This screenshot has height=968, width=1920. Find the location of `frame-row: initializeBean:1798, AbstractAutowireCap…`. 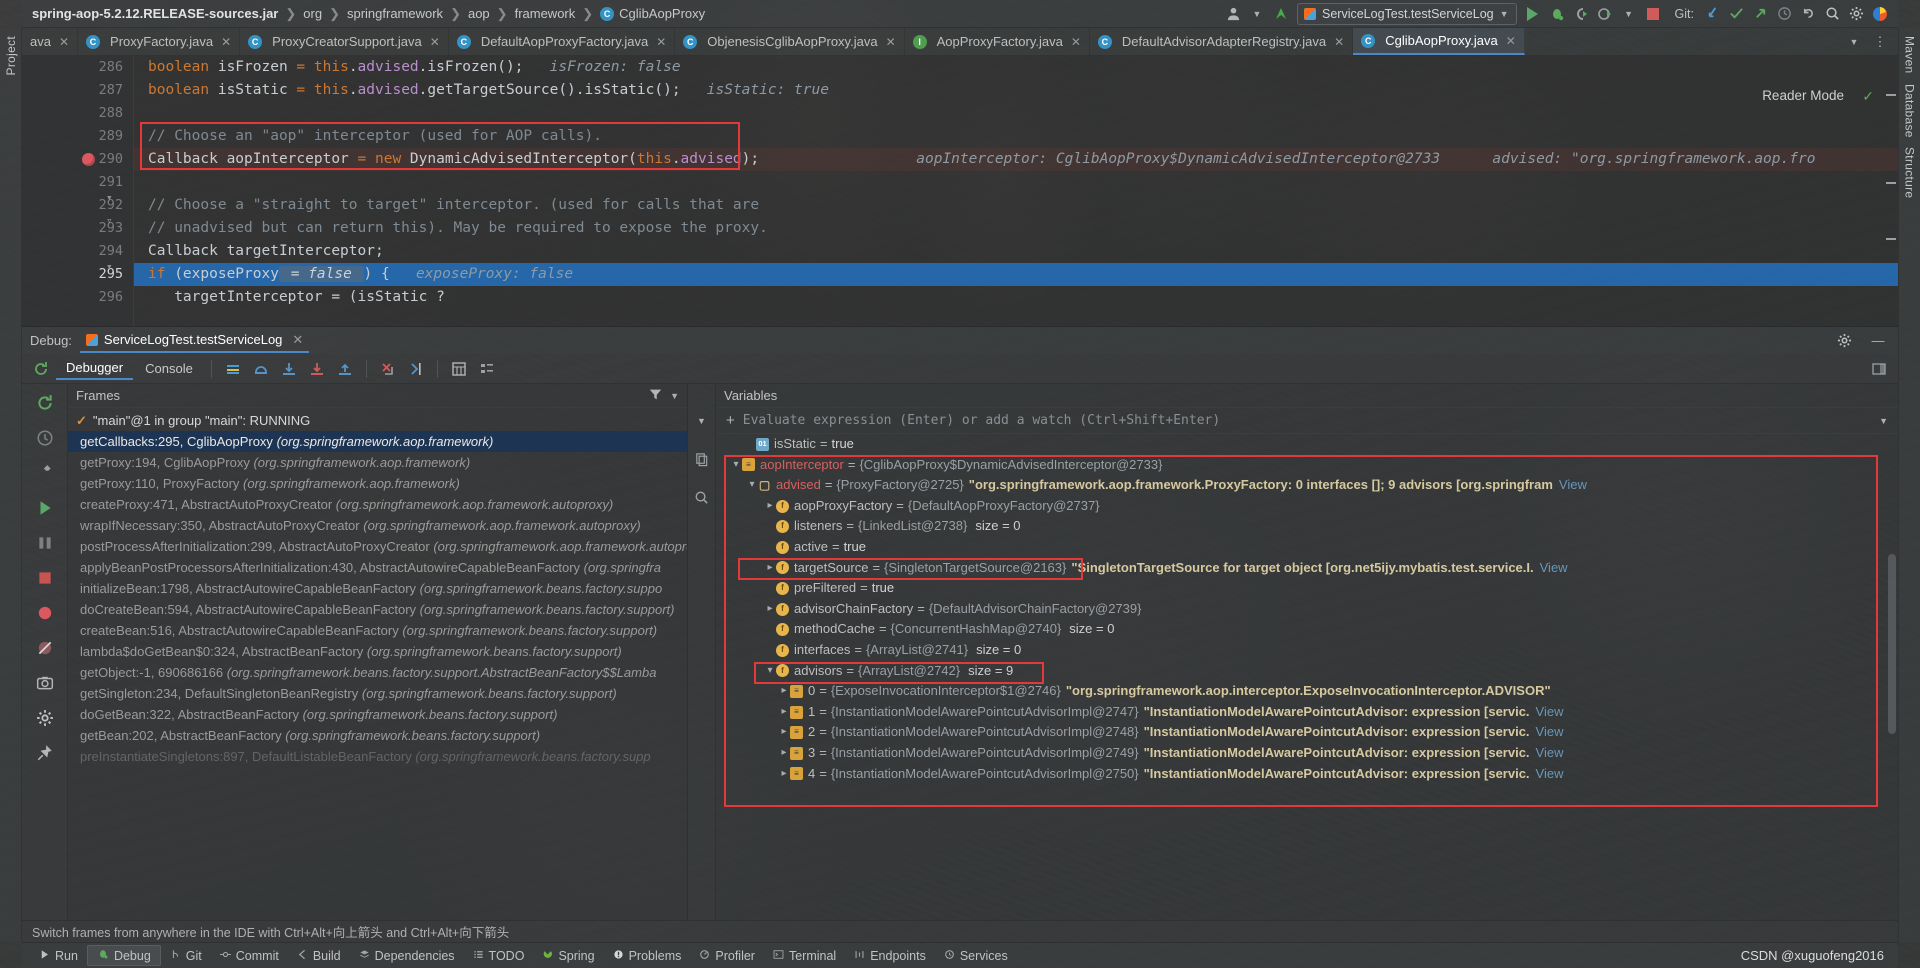

frame-row: initializeBean:1798, AbstractAutowireCap… is located at coordinates (377, 588).